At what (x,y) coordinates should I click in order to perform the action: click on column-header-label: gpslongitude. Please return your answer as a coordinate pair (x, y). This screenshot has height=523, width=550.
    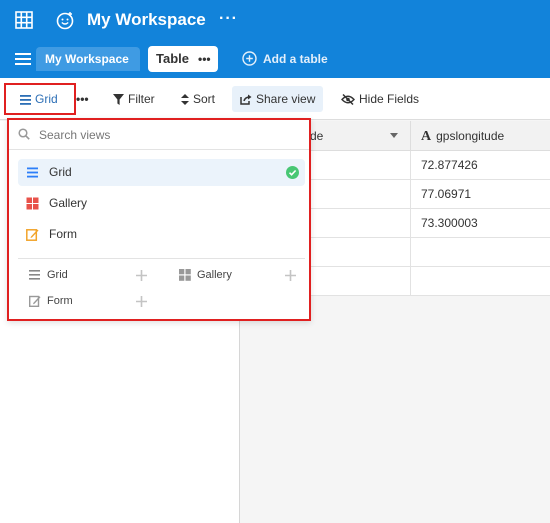
    Looking at the image, I should click on (470, 136).